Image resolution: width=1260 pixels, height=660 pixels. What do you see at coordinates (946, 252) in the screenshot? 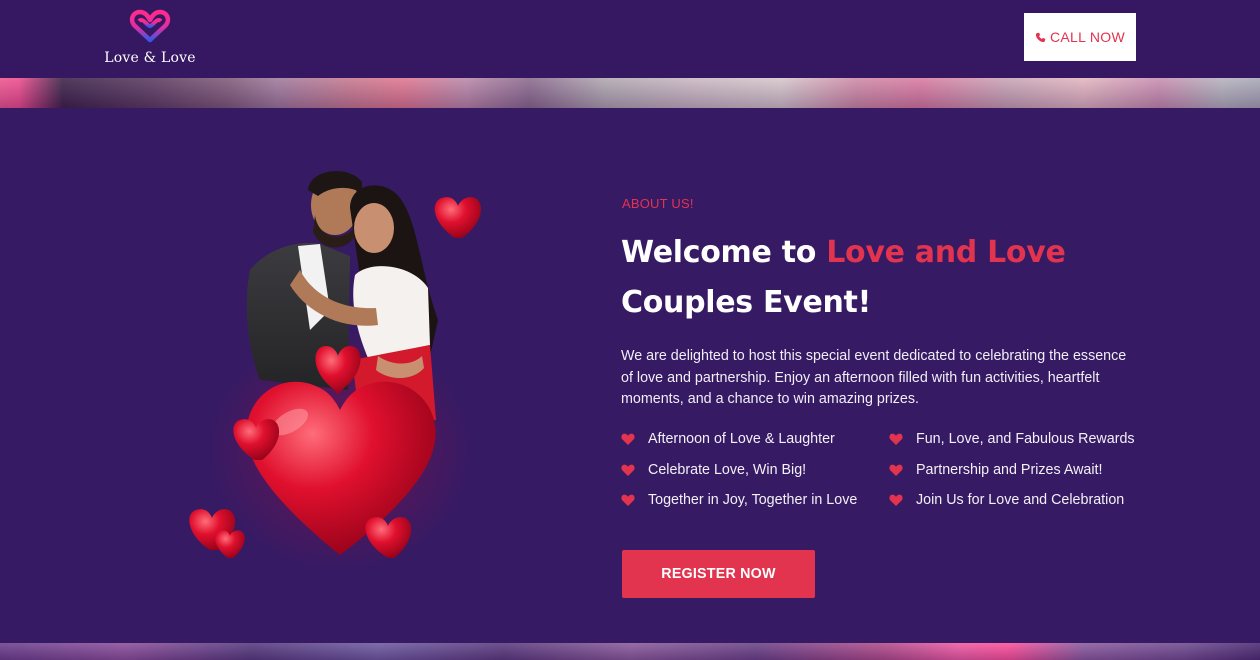
I see `headline-accent: Love and Love` at bounding box center [946, 252].